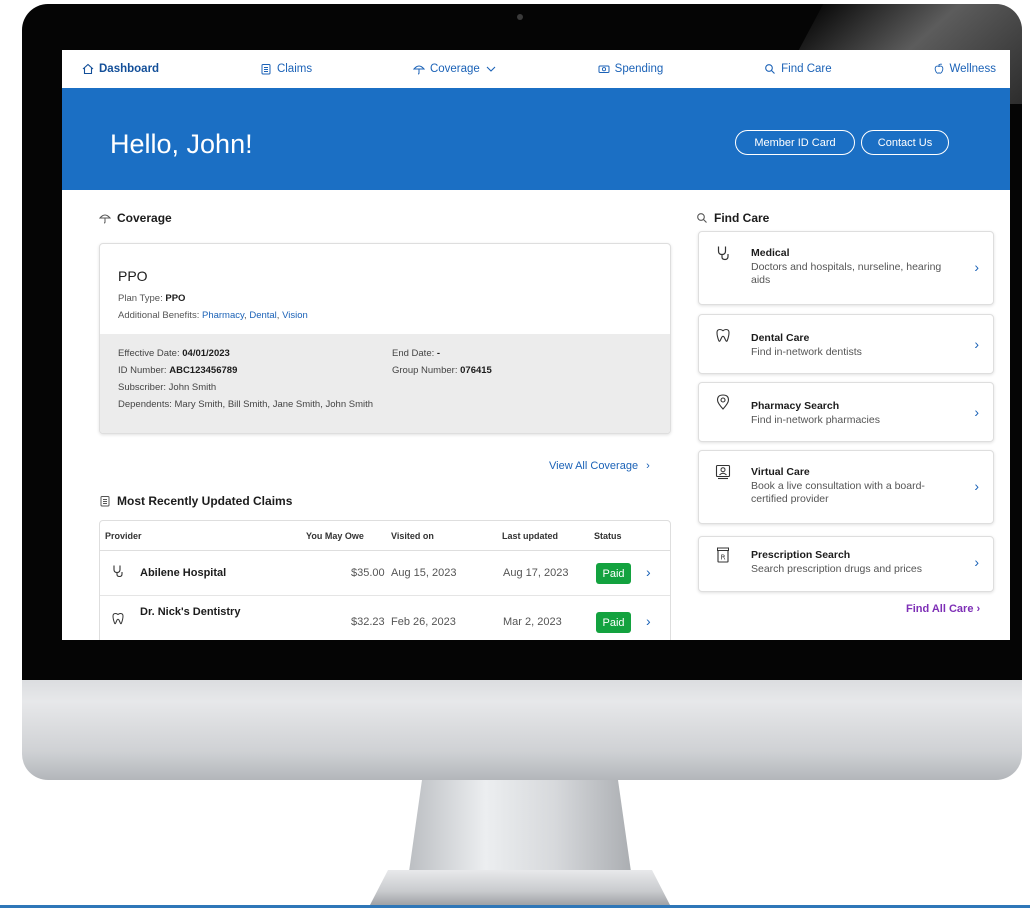 The width and height of the screenshot is (1030, 911). Describe the element at coordinates (515, 906) in the screenshot. I see `footer-rule` at that location.